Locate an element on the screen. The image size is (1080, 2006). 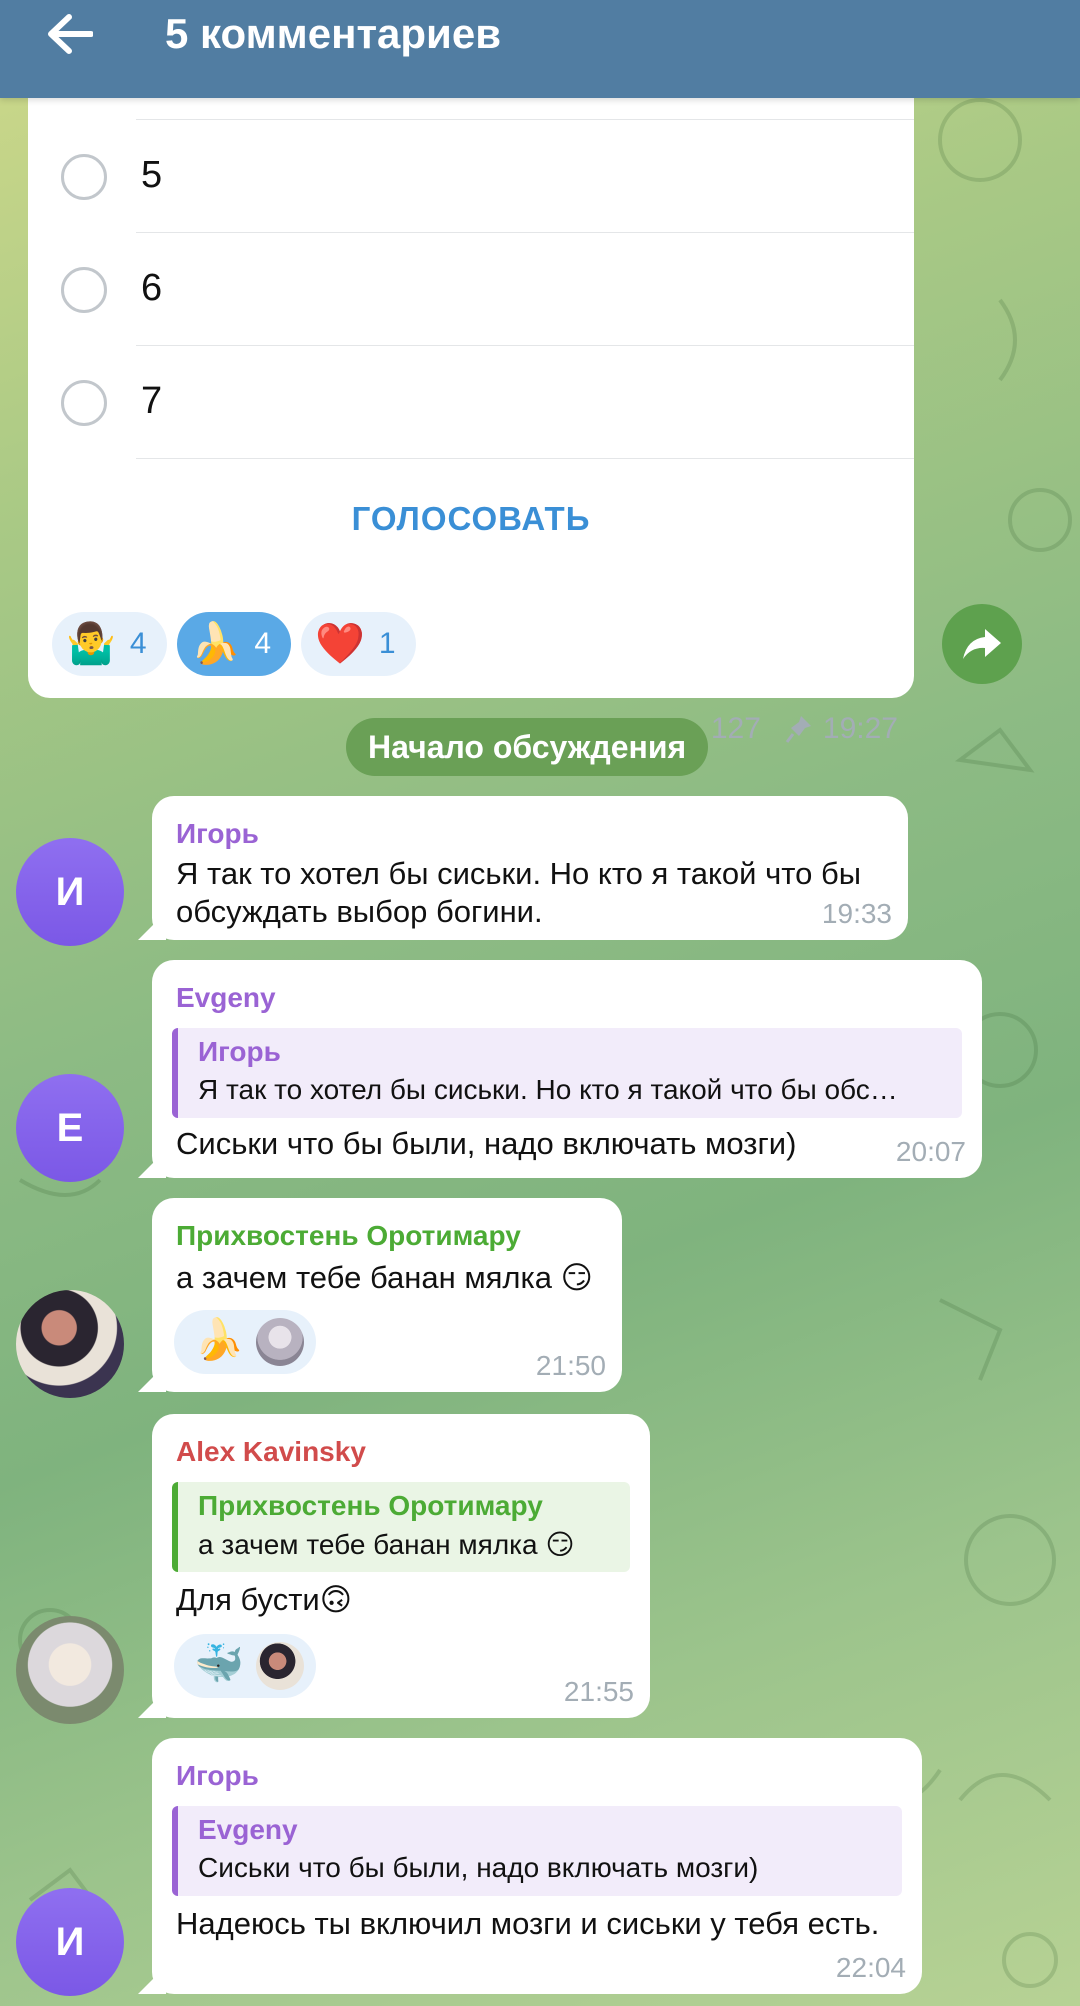
reaction-chip: 🤷‍♂️ 4 is located at coordinates (109, 644).